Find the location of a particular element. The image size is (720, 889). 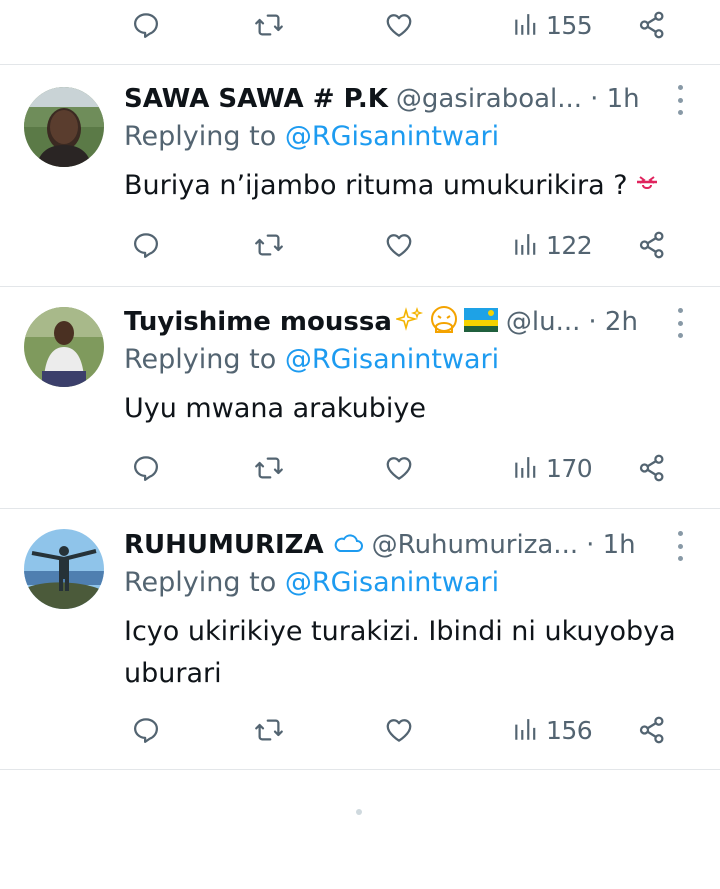

views-count: 122 is located at coordinates (569, 245).